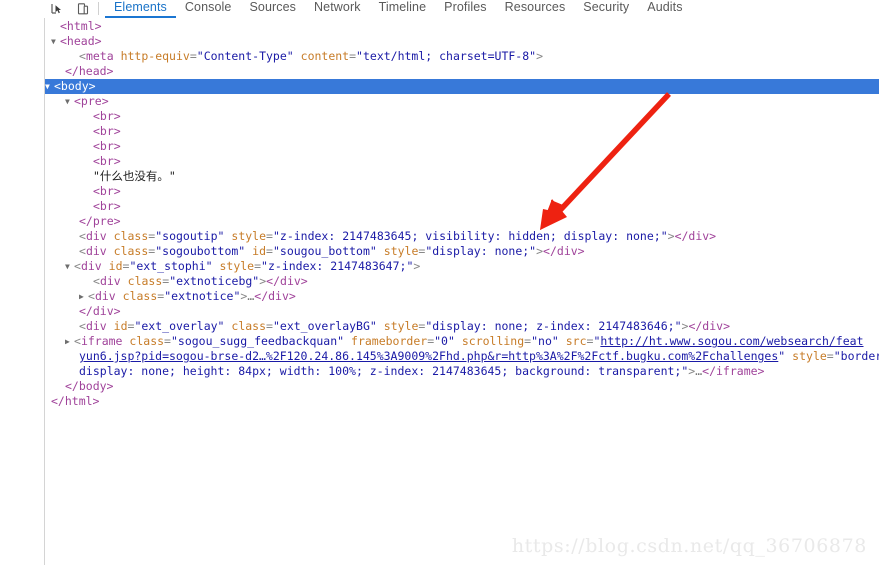  What do you see at coordinates (576, 341) in the screenshot?
I see `iframe-src-name: src` at bounding box center [576, 341].